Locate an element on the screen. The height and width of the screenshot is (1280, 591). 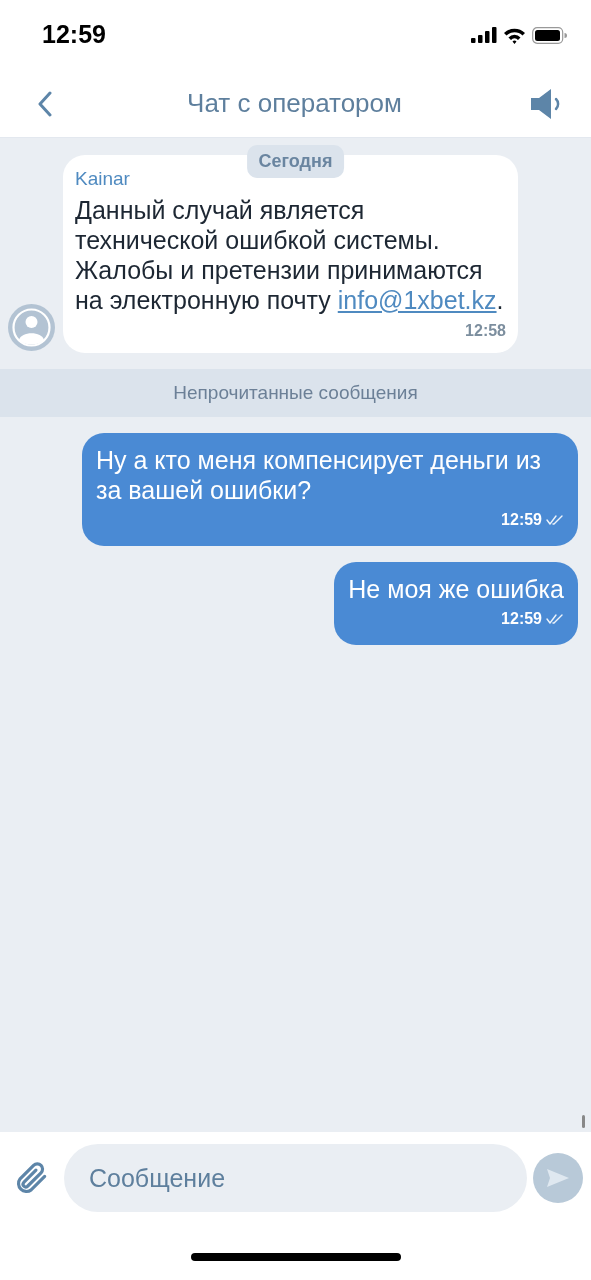
message-input-field: Сообщение is located at coordinates (295, 1178).